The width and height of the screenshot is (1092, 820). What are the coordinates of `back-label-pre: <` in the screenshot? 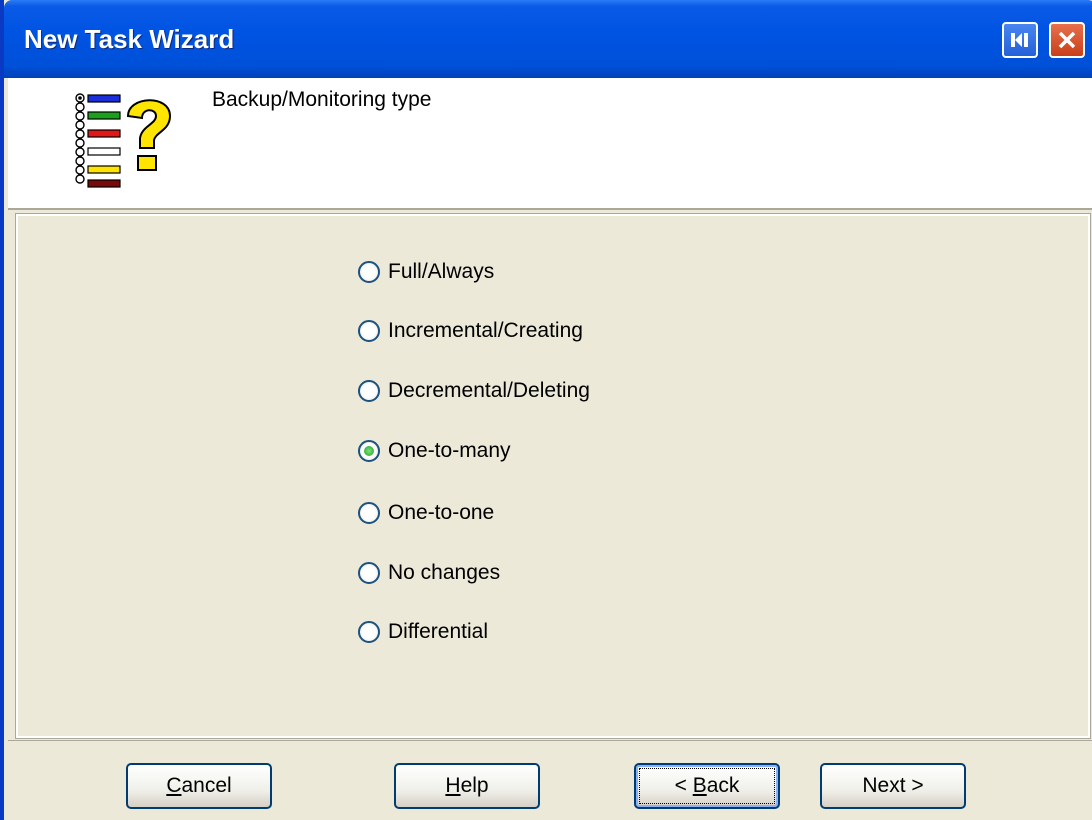 It's located at (683, 785).